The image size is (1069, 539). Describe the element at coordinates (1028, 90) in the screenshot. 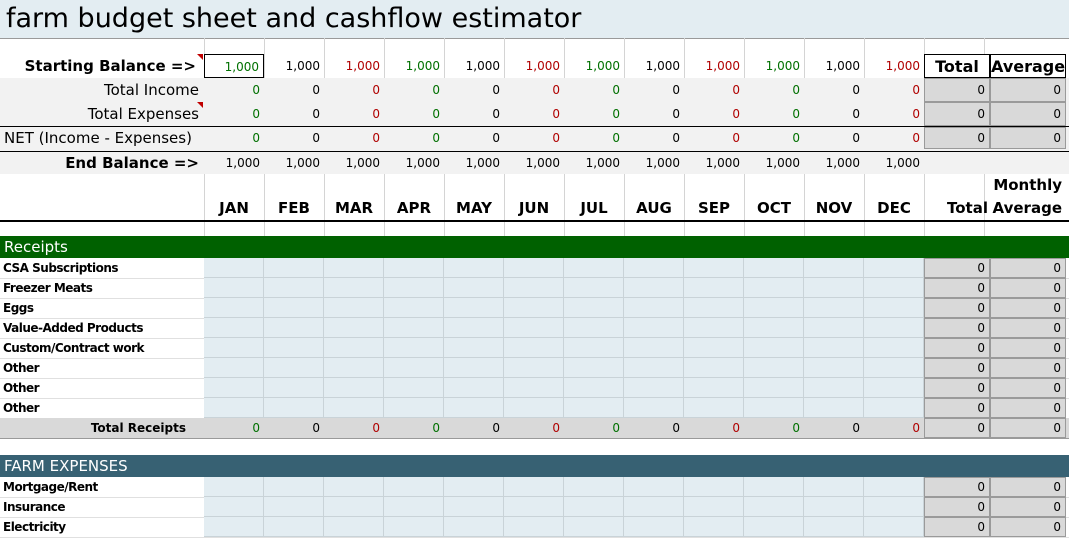

I see `income-average-cell: 0` at that location.